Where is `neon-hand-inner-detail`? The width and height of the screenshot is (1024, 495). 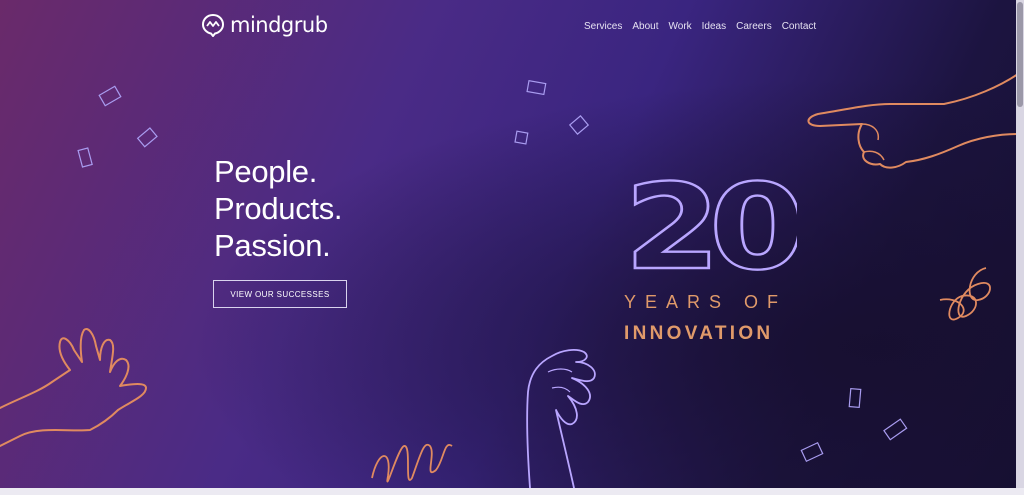
neon-hand-inner-detail is located at coordinates (560, 380).